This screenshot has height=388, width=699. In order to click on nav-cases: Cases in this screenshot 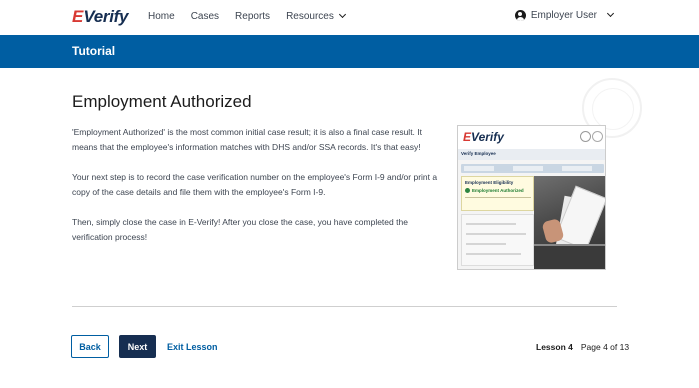, I will do `click(205, 16)`.